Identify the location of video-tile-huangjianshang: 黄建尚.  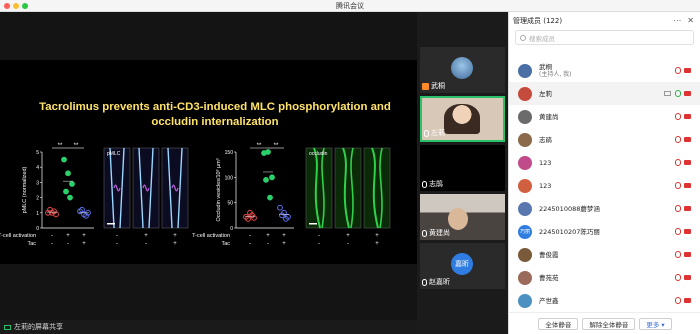
(462, 217).